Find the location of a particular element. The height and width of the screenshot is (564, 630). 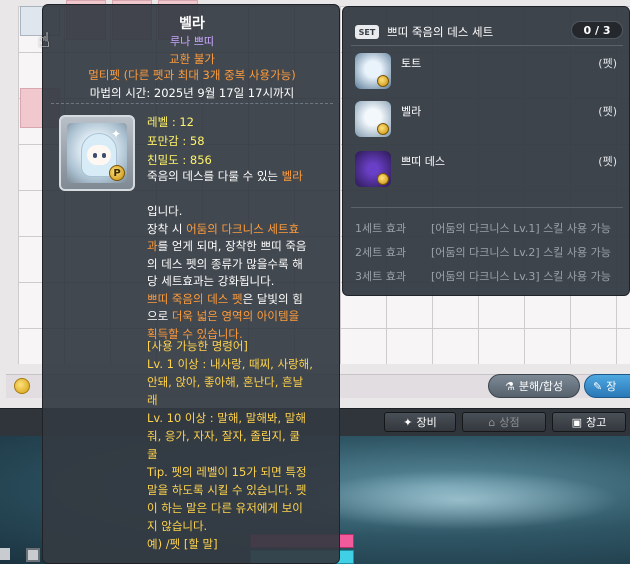

menu-icon is located at coordinates (5, 554).